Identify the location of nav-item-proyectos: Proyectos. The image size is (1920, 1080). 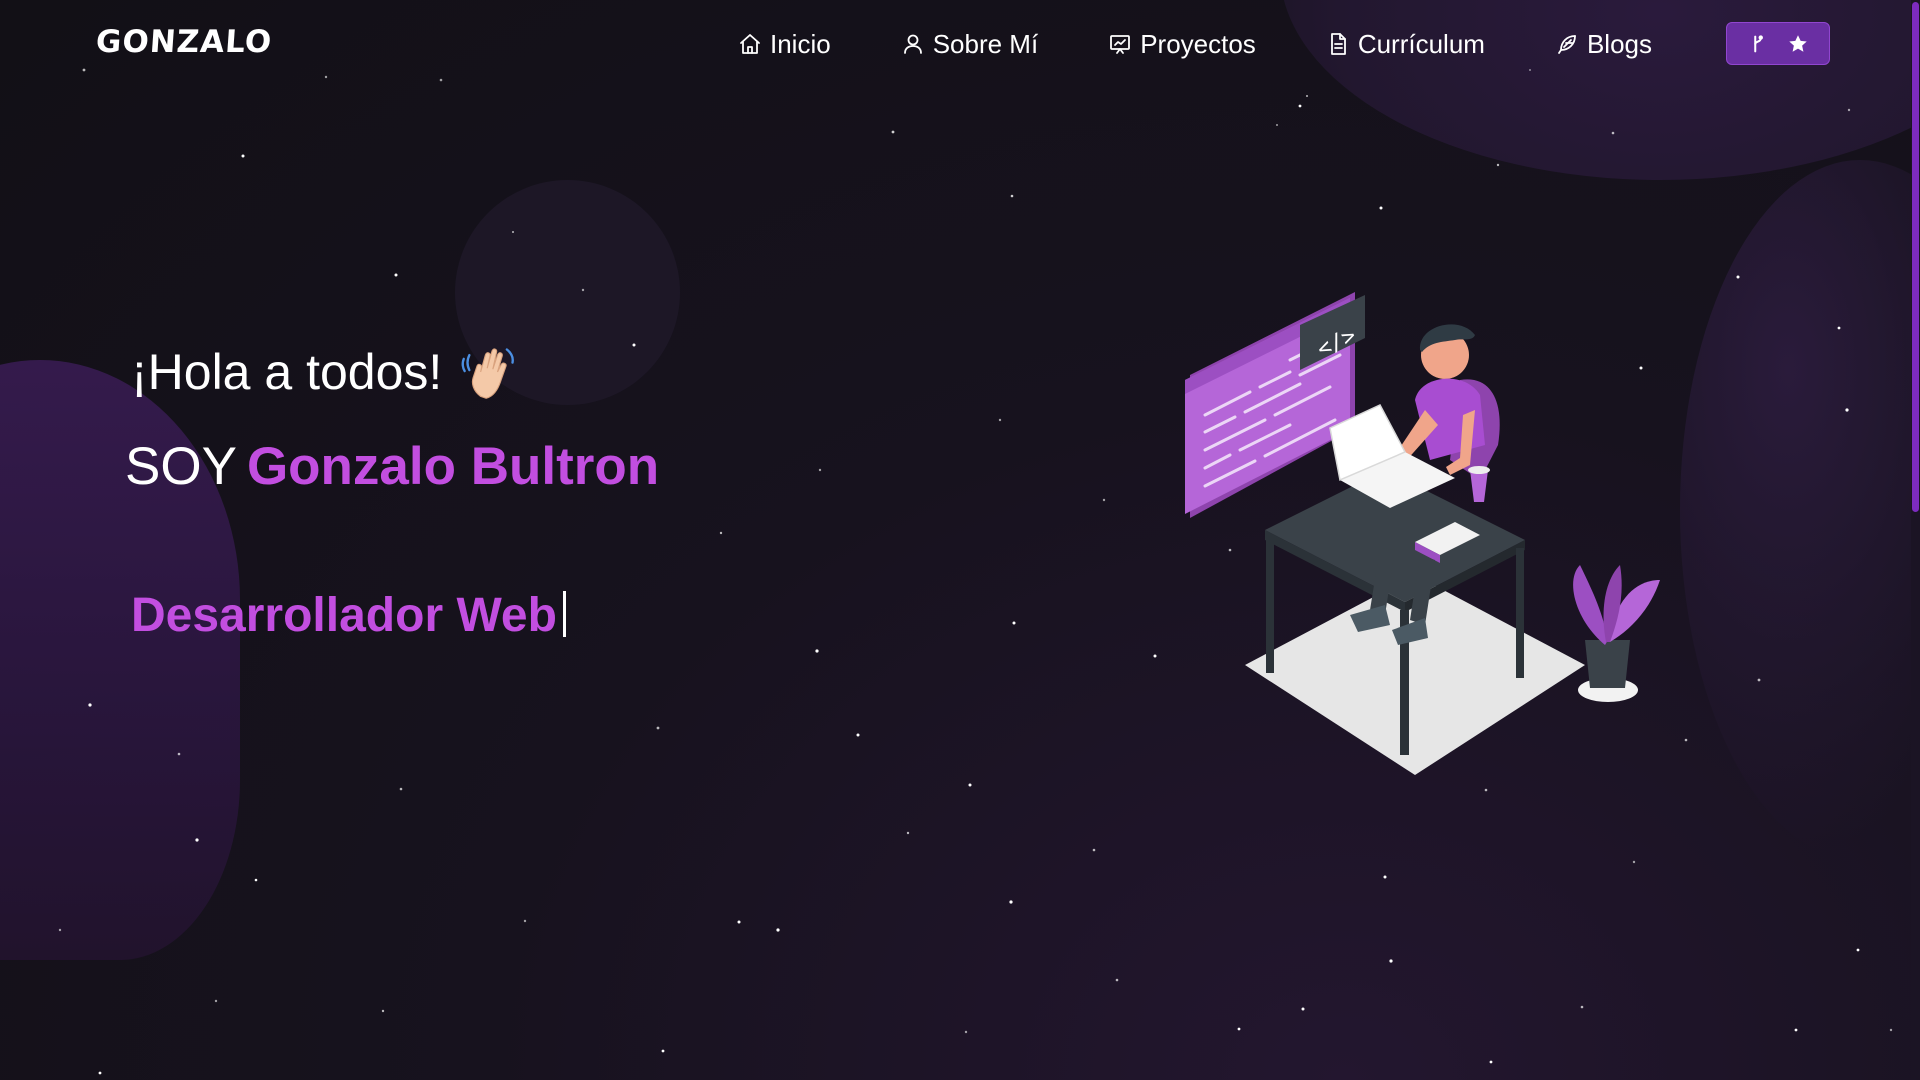
(1182, 44).